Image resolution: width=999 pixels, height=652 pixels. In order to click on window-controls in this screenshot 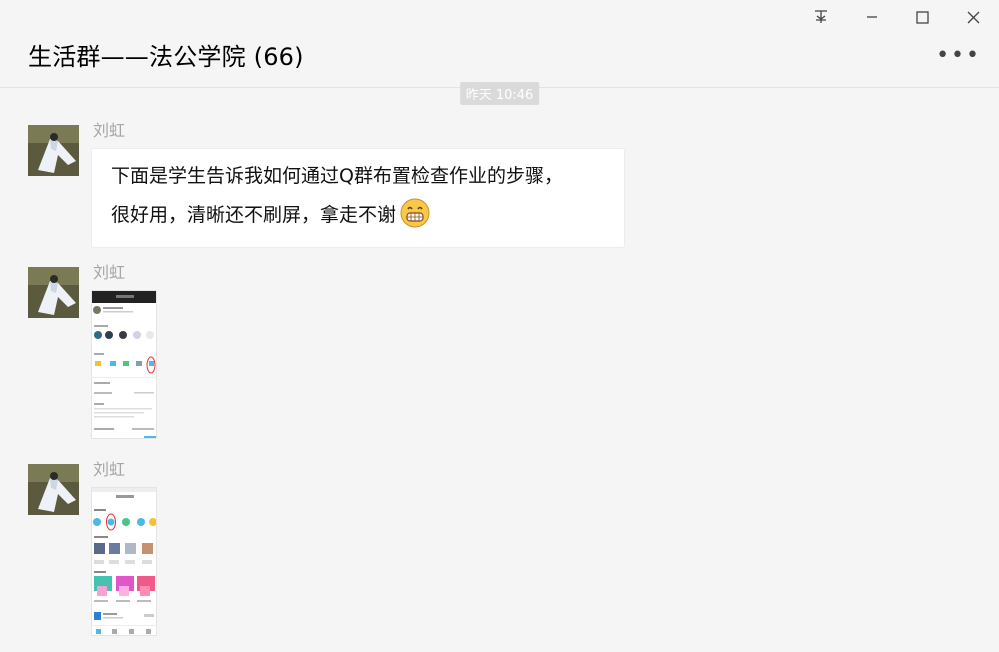, I will do `click(897, 17)`.